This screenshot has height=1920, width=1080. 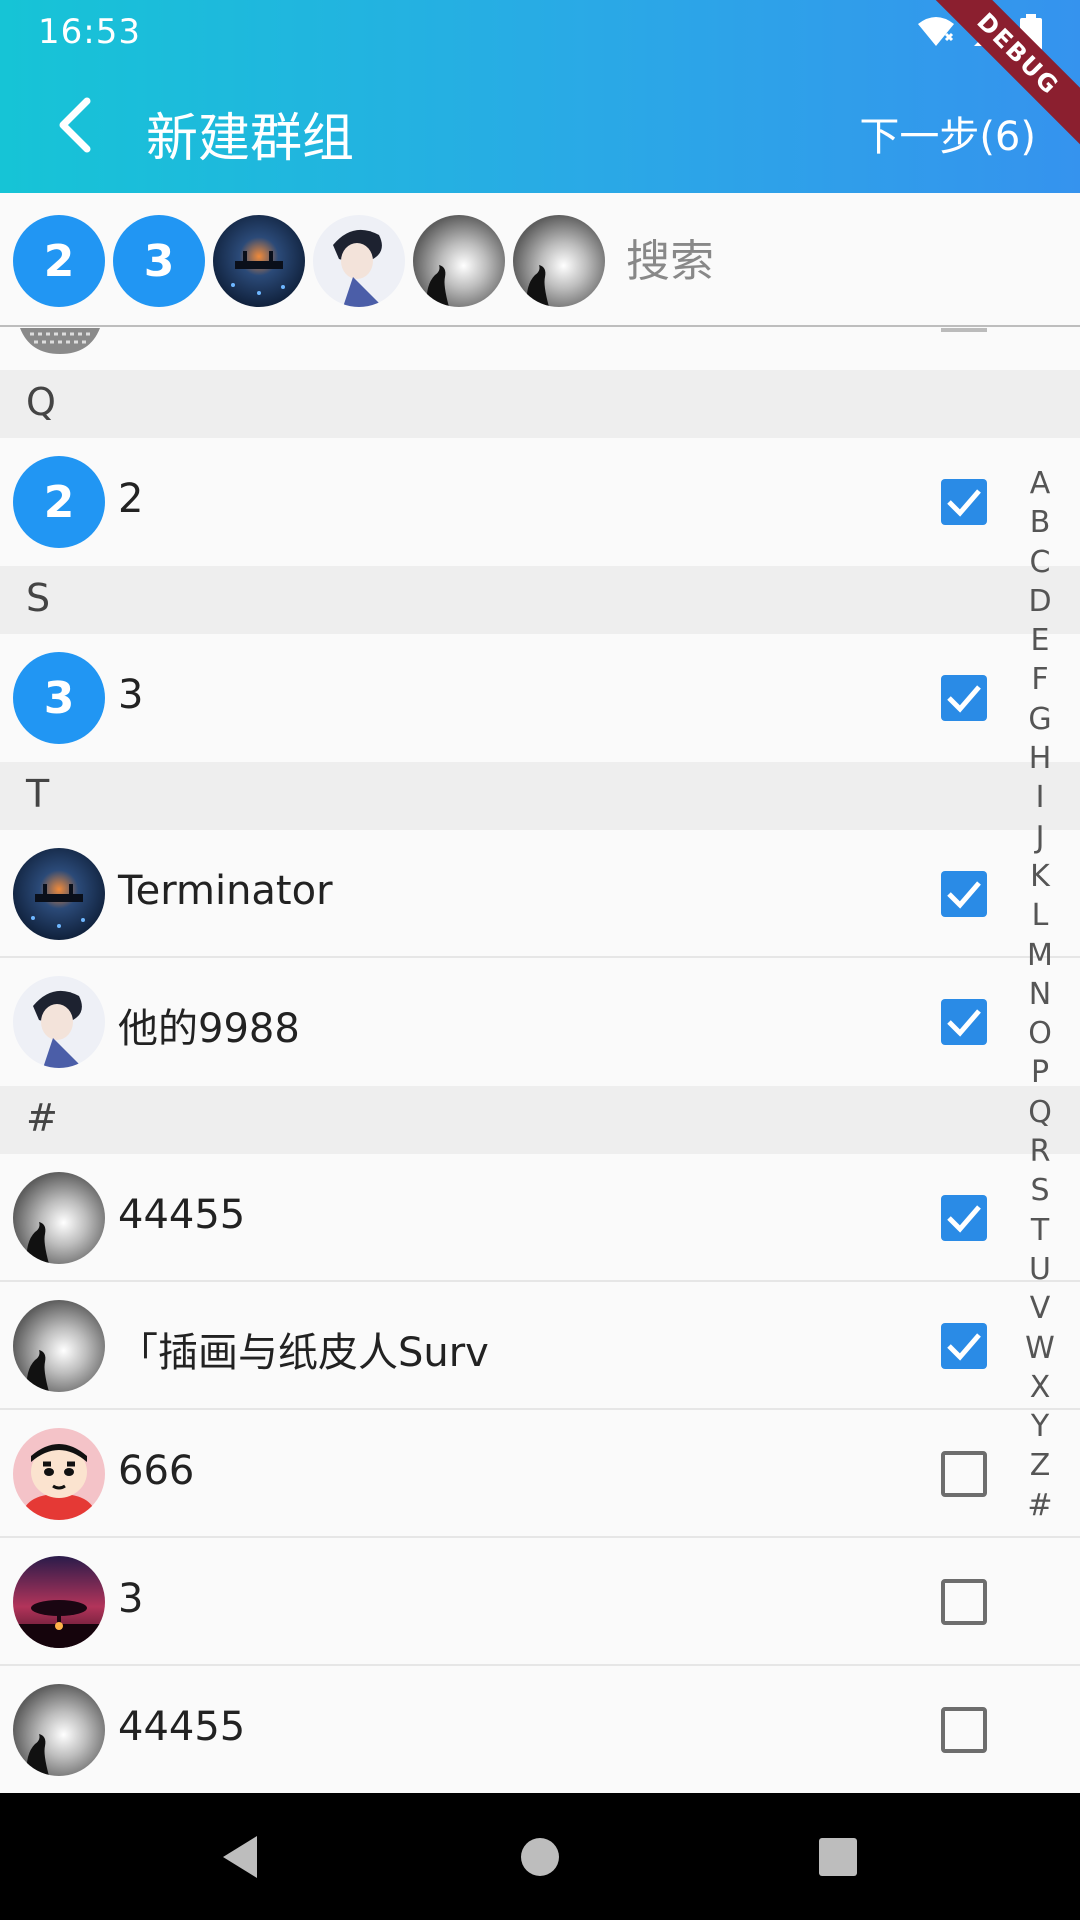 I want to click on index-letter: C, so click(x=1040, y=562).